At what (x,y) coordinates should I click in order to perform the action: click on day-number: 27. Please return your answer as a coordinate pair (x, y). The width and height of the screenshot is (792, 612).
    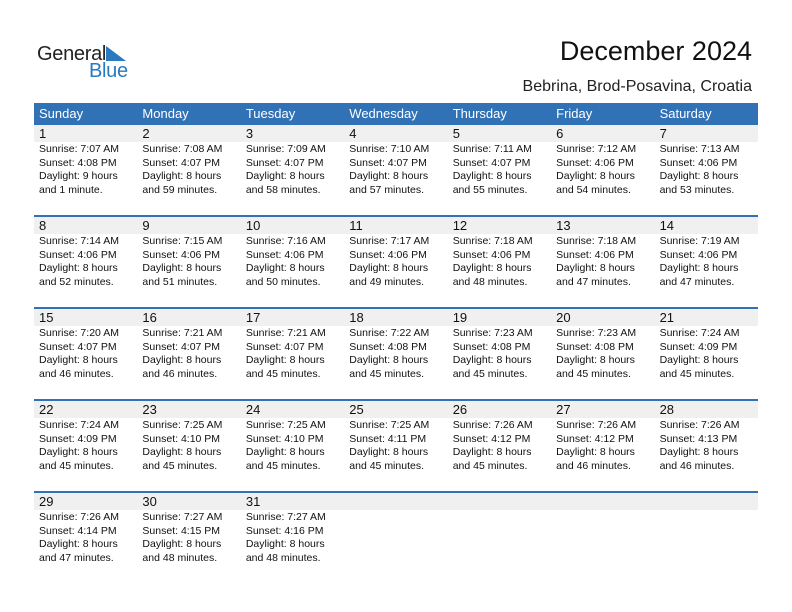
    Looking at the image, I should click on (603, 409).